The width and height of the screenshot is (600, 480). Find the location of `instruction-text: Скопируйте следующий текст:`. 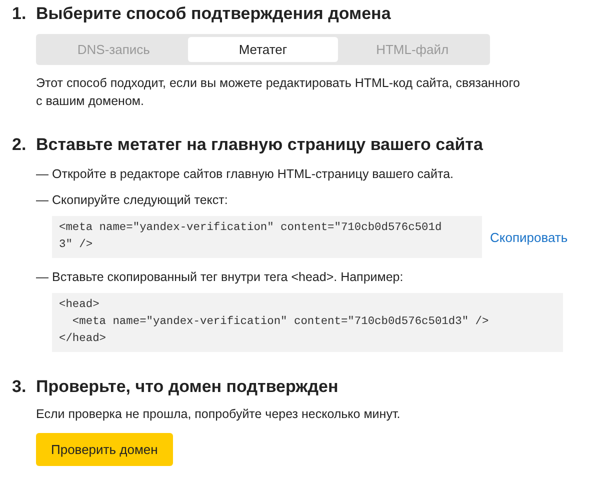

instruction-text: Скопируйте следующий текст: is located at coordinates (140, 200).